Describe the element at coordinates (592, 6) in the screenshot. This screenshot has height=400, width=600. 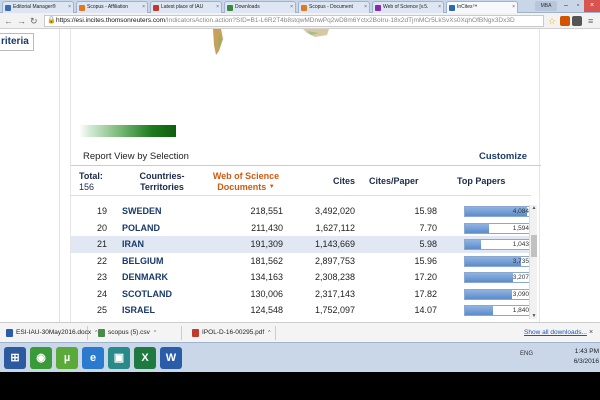
I see `close-window-icon: ×` at that location.